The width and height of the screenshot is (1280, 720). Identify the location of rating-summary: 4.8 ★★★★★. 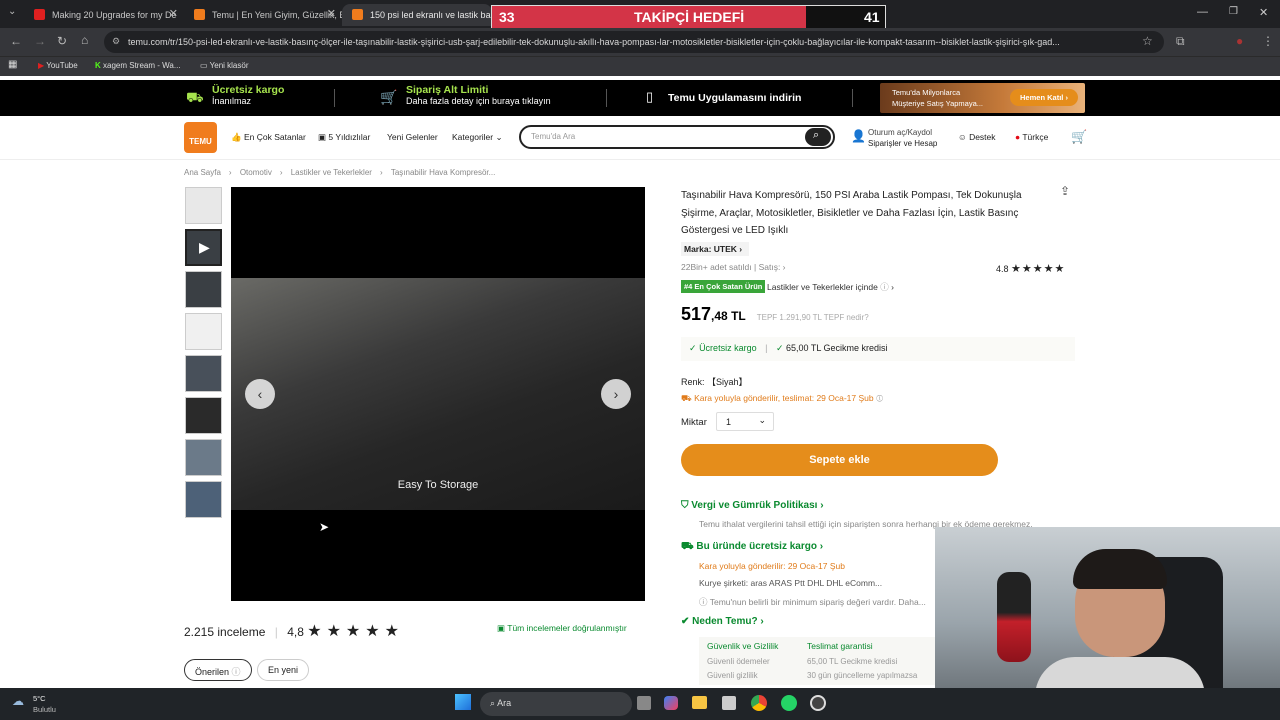
(1030, 268).